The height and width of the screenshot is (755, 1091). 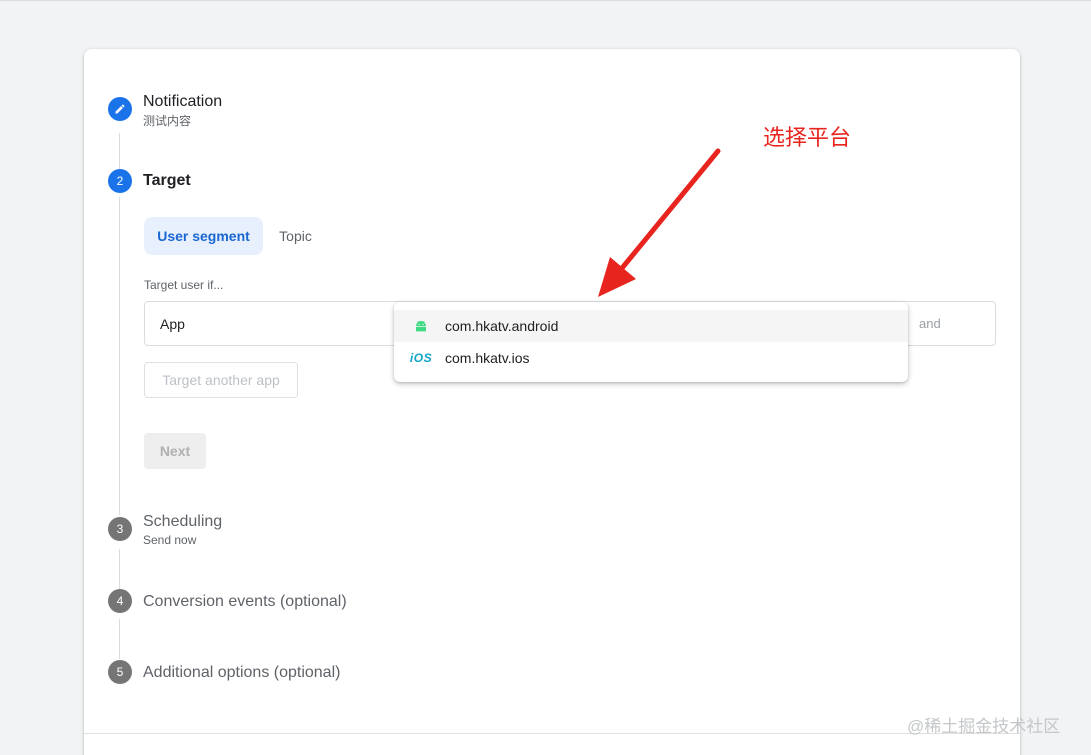 What do you see at coordinates (172, 324) in the screenshot?
I see `app-field-label: App` at bounding box center [172, 324].